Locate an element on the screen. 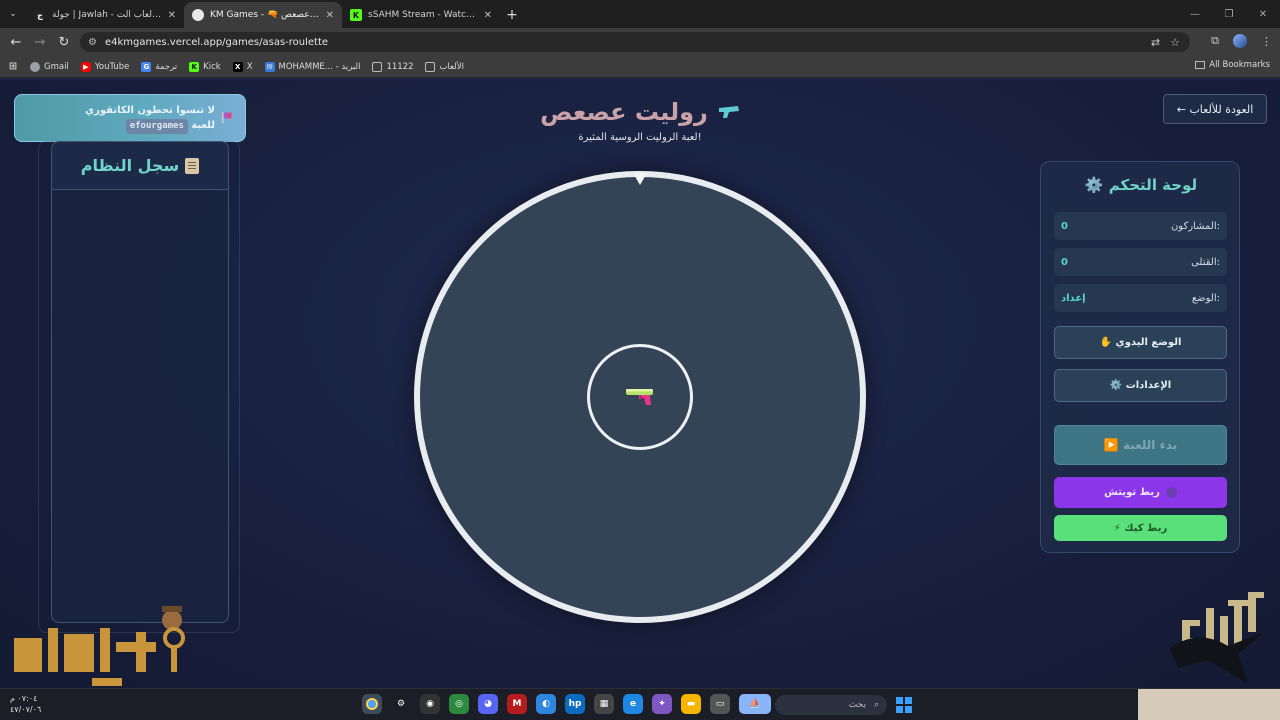  bookmark-x: XX is located at coordinates (242, 66).